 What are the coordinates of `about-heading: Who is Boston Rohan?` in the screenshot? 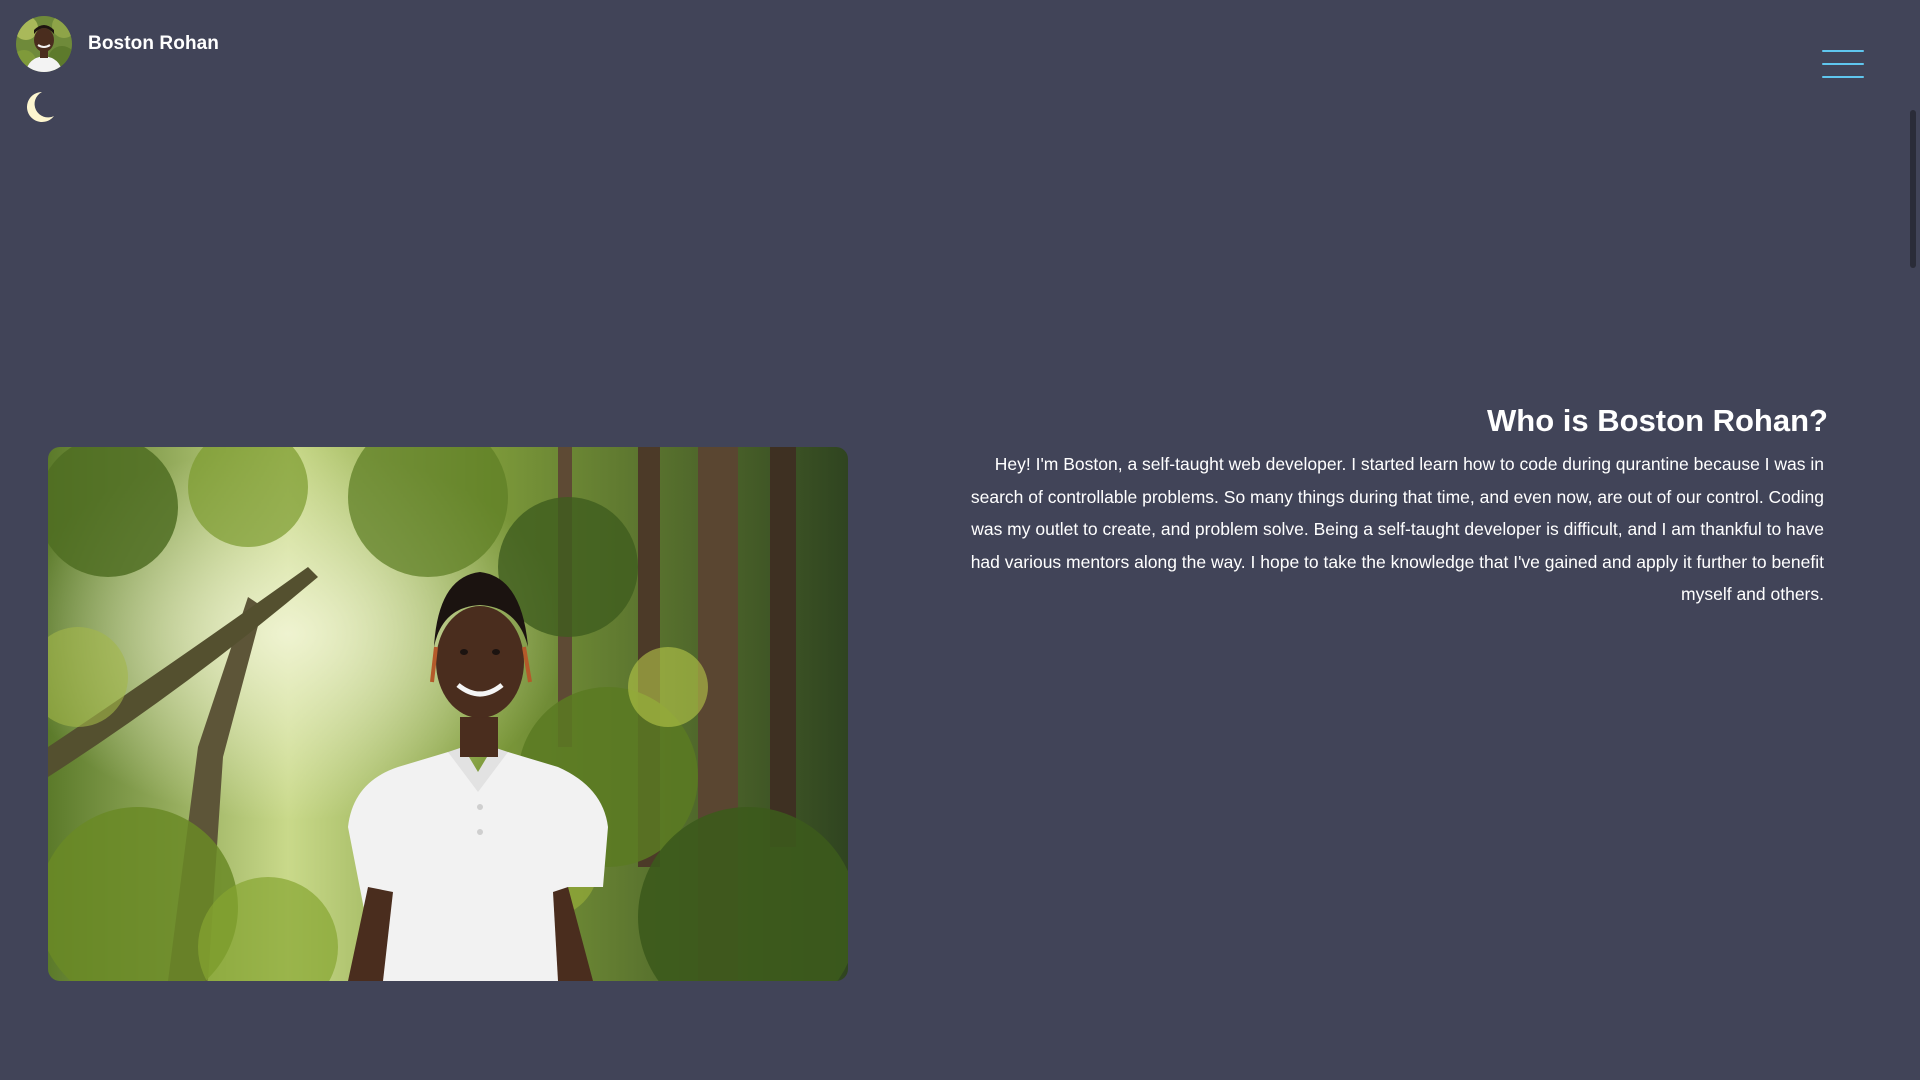 It's located at (1657, 420).